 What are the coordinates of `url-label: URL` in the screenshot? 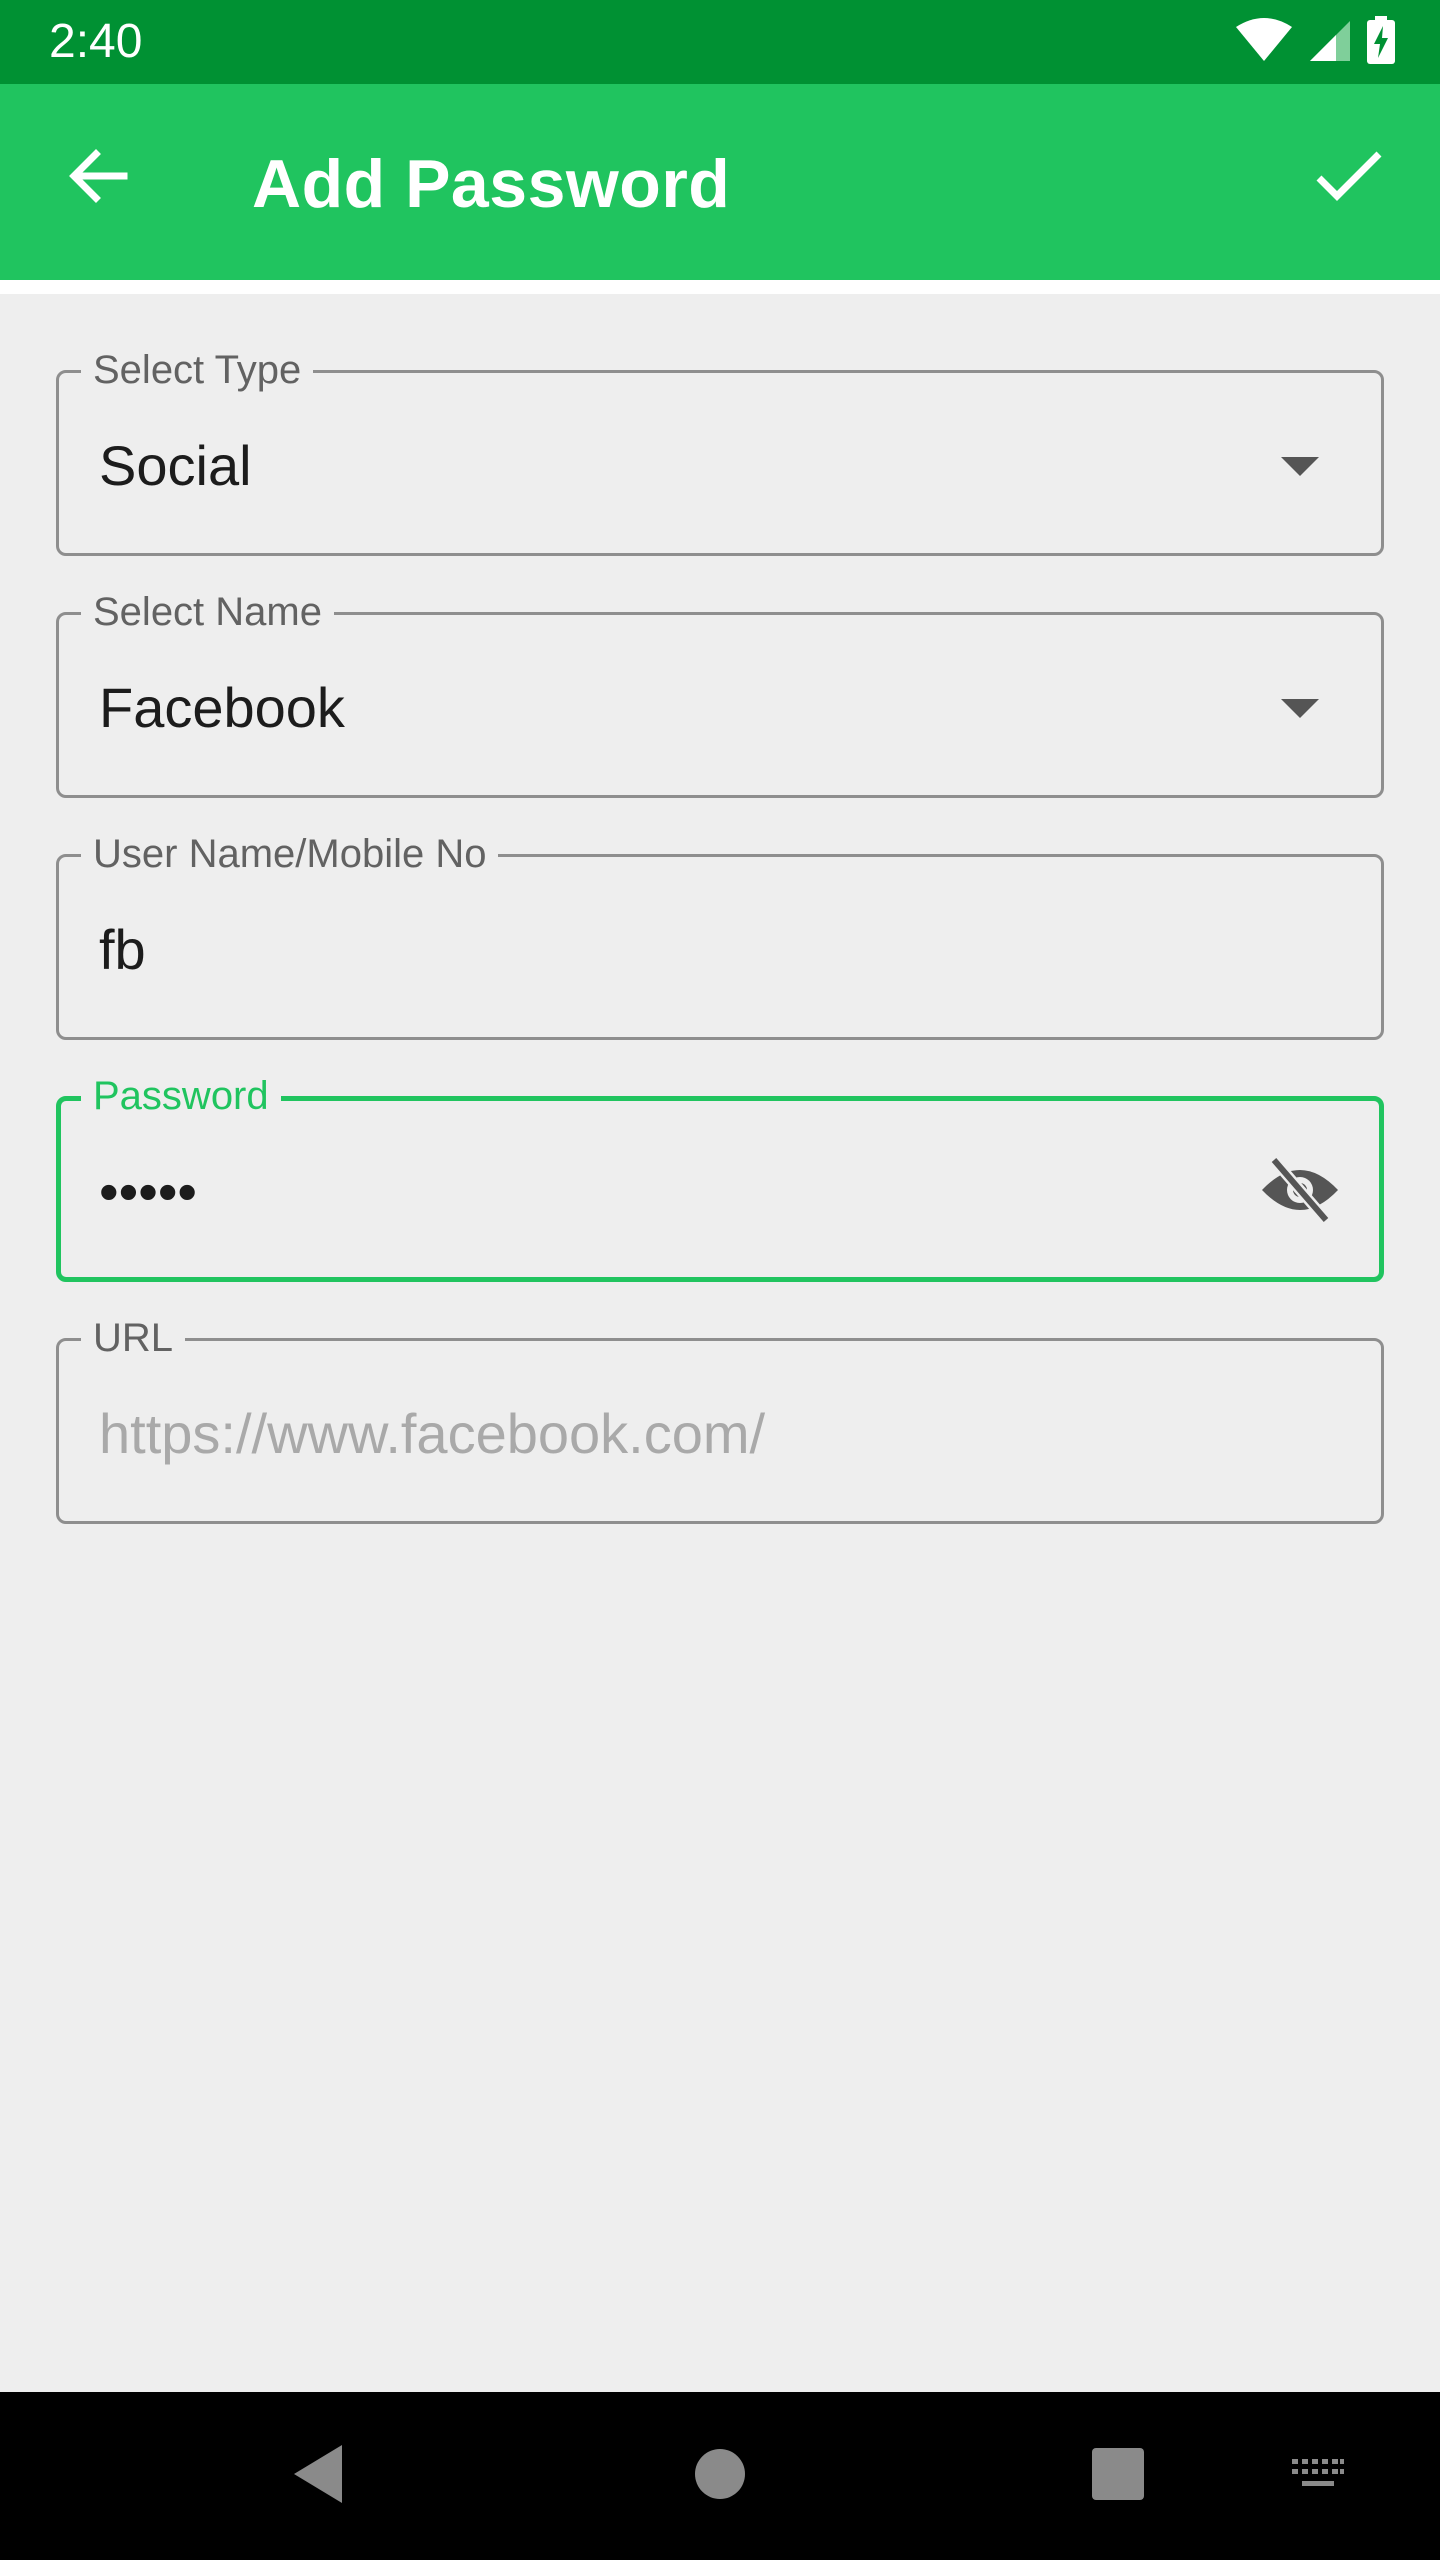 It's located at (133, 1338).